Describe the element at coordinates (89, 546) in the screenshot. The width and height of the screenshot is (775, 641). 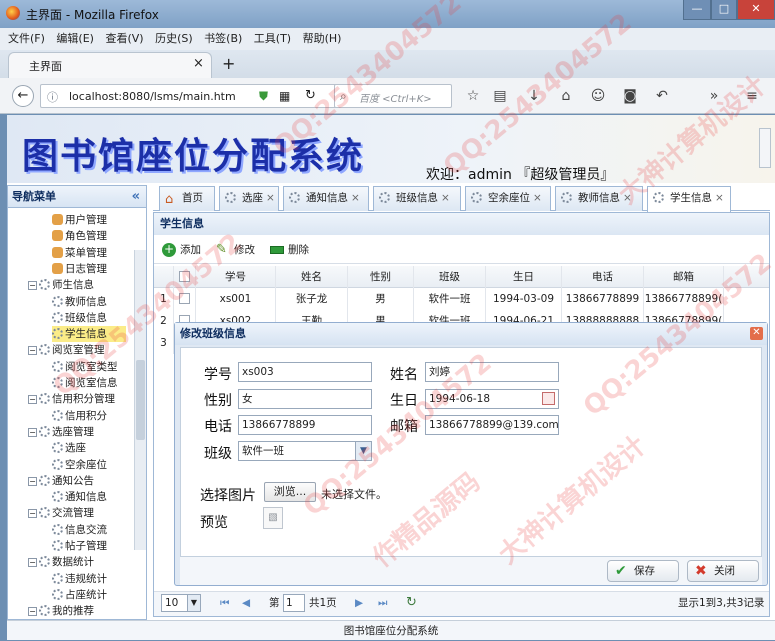
I see `sidebar-item: 帖子管理` at that location.